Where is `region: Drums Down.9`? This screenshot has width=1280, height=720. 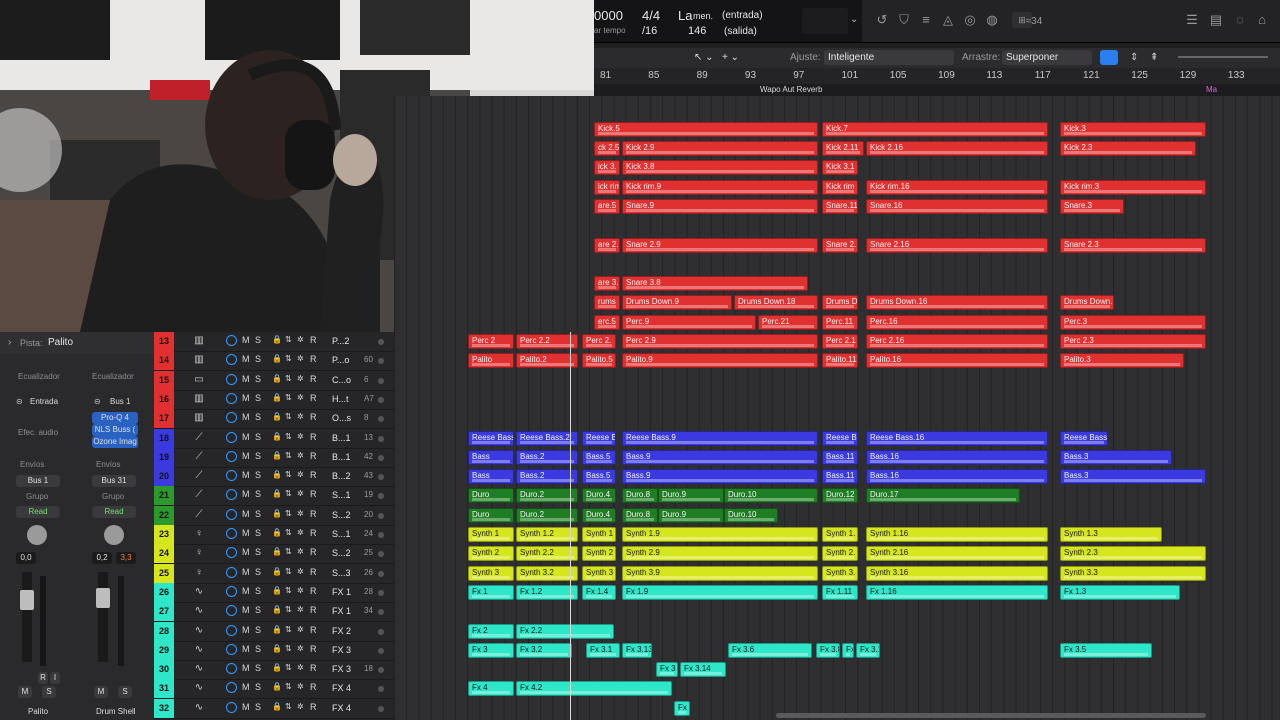
region: Drums Down.9 is located at coordinates (677, 303).